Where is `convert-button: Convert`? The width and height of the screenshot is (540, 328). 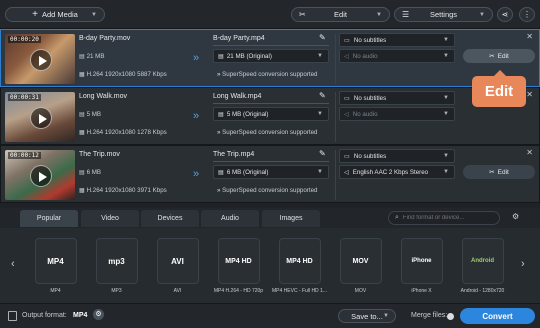 convert-button: Convert is located at coordinates (497, 316).